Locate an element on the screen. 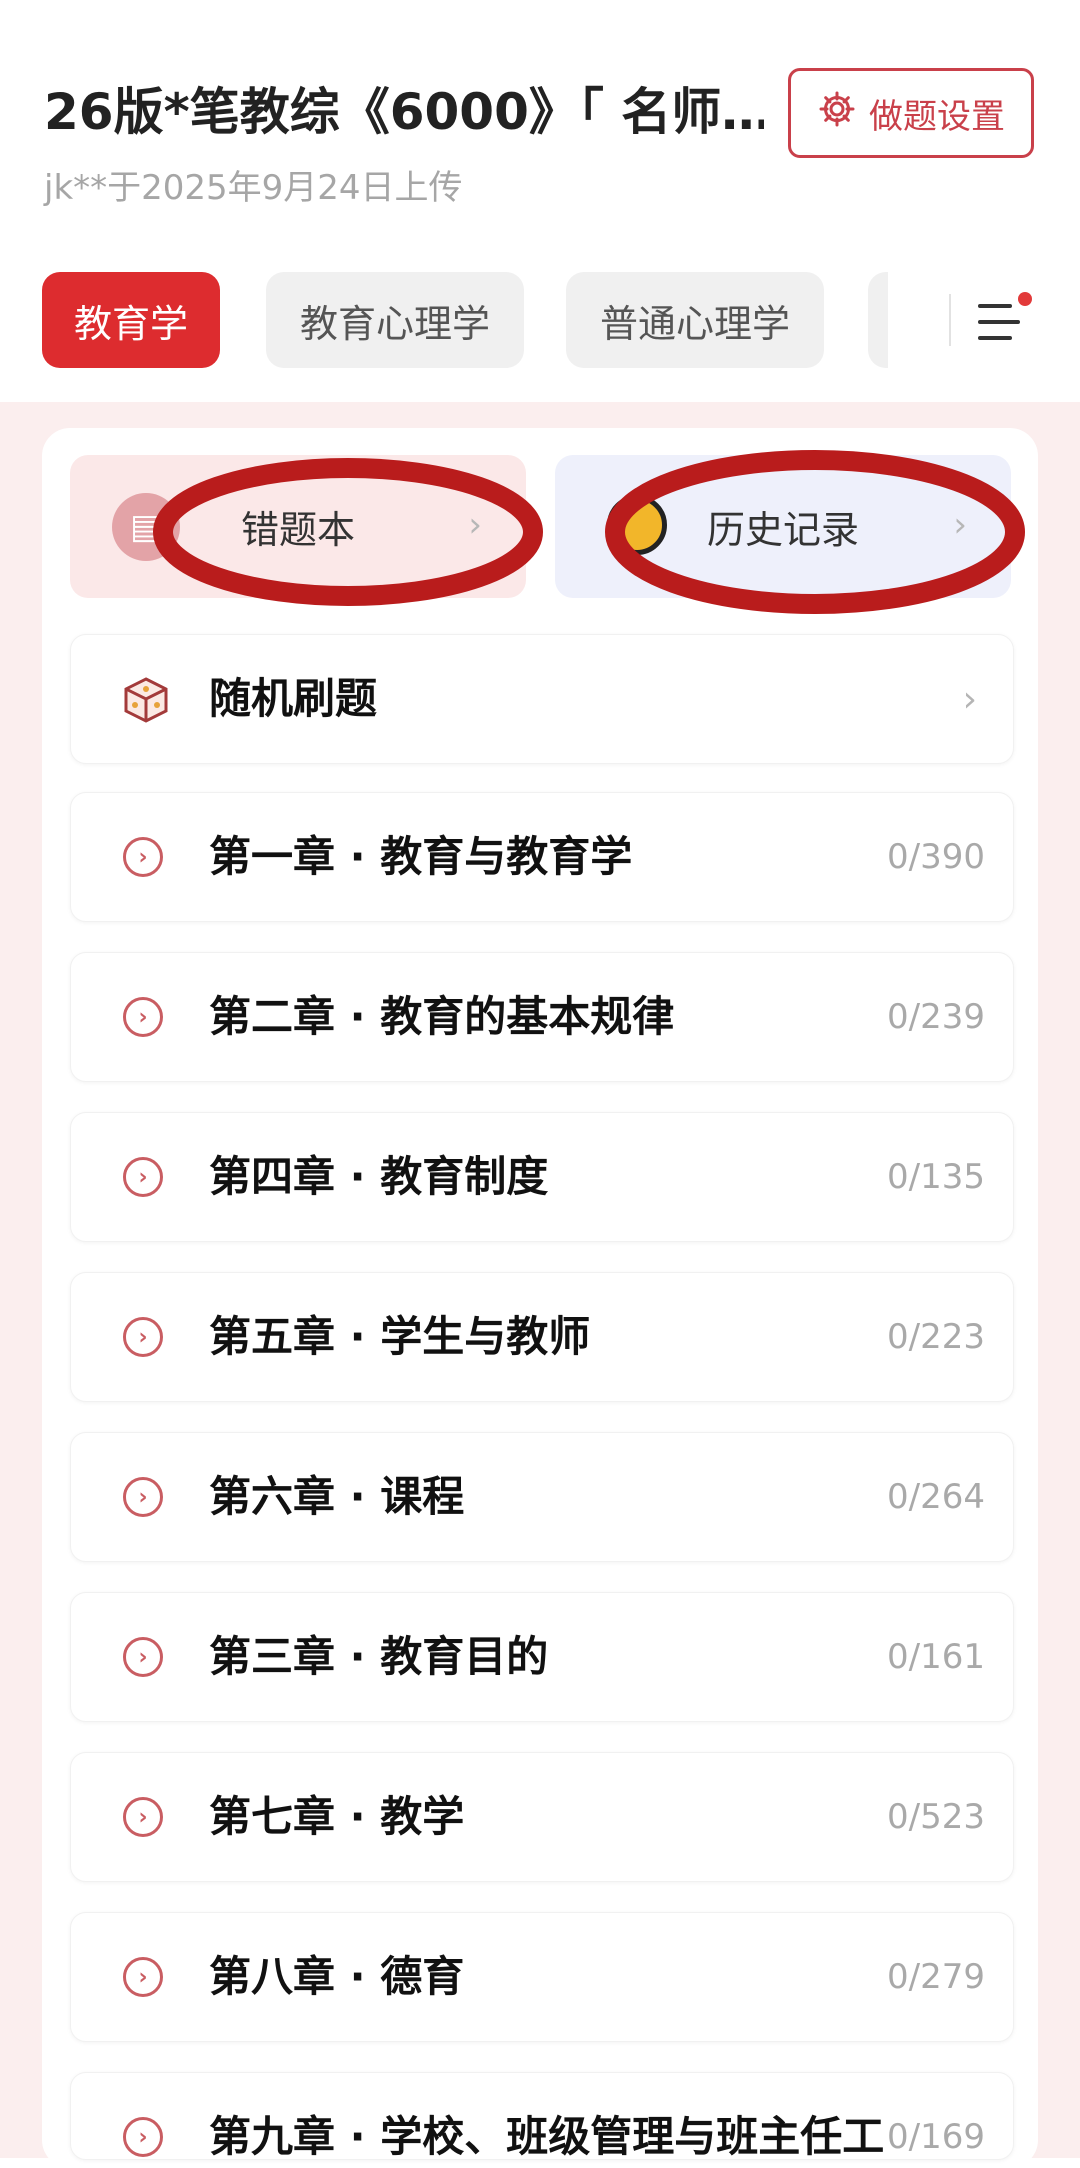 The image size is (1080, 2168). chapter-progress: 0/239 is located at coordinates (936, 1017).